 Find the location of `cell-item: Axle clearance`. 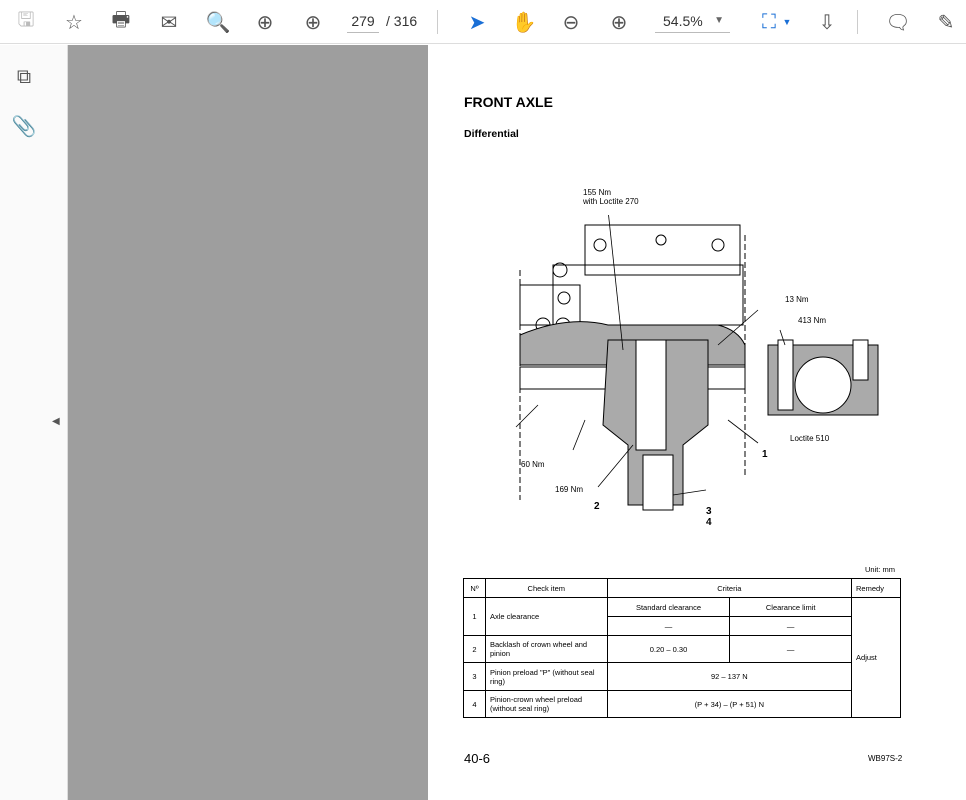

cell-item: Axle clearance is located at coordinates (546, 616).